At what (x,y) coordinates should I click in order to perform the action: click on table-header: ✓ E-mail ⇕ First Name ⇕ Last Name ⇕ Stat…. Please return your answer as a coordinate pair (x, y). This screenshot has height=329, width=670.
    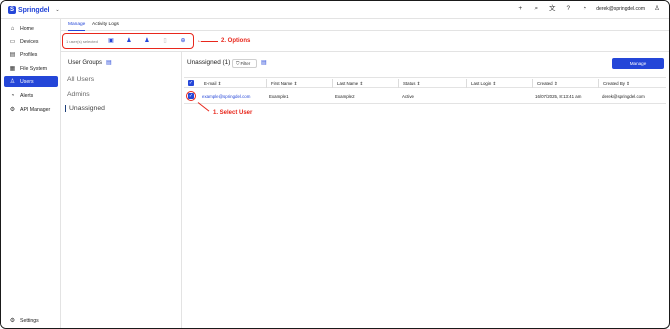
    Looking at the image, I should click on (425, 82).